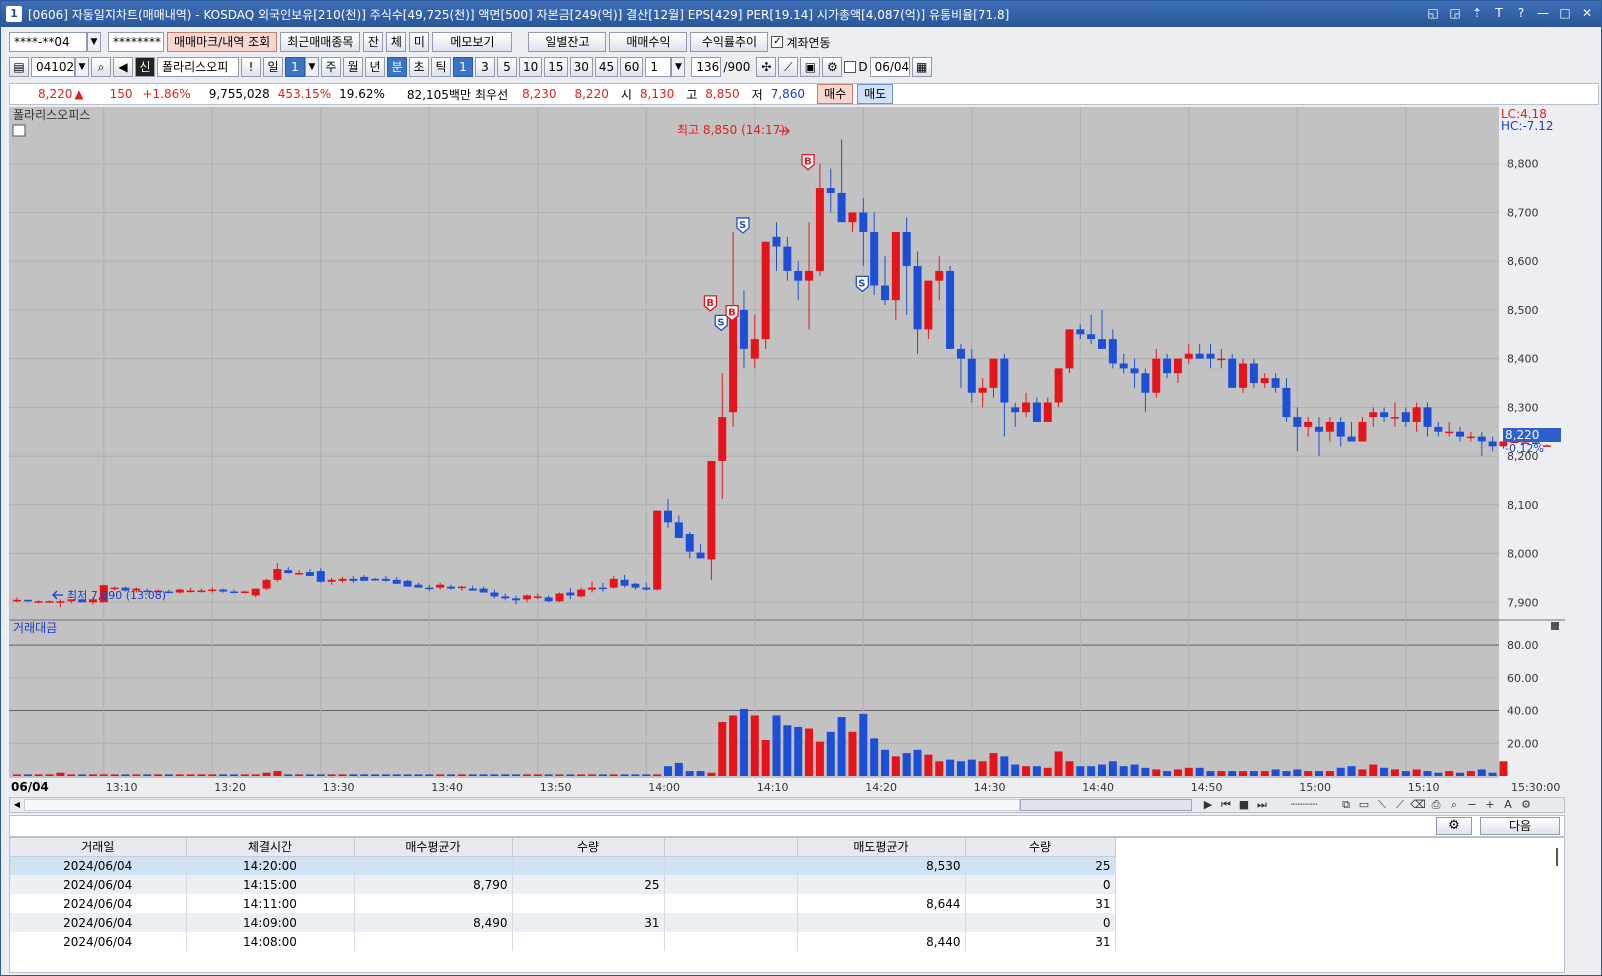 The image size is (1602, 976). I want to click on checkbox-checked-icon: ✓, so click(777, 42).